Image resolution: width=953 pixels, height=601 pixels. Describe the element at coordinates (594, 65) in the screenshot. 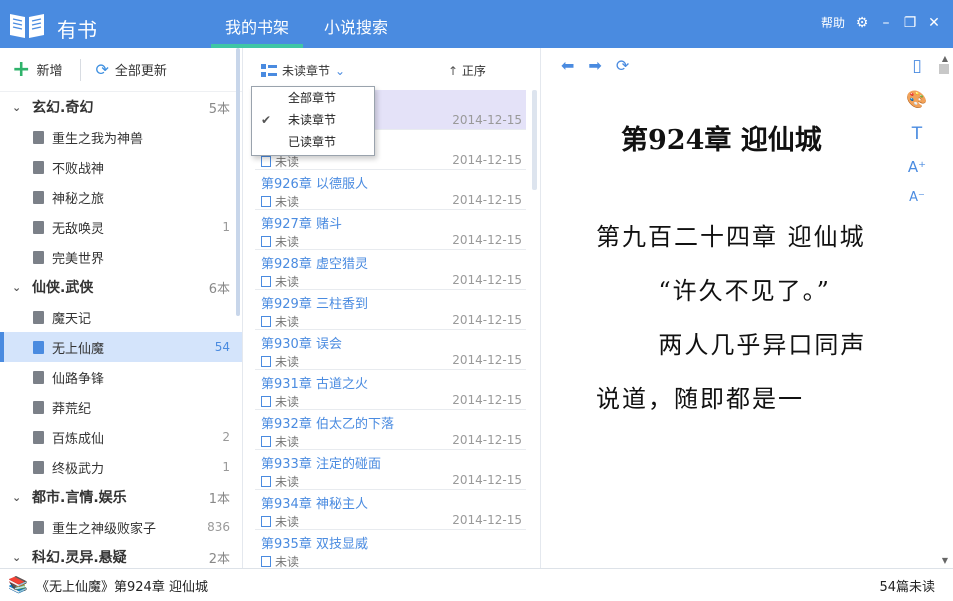

I see `next-chapter-icon: ➡` at that location.